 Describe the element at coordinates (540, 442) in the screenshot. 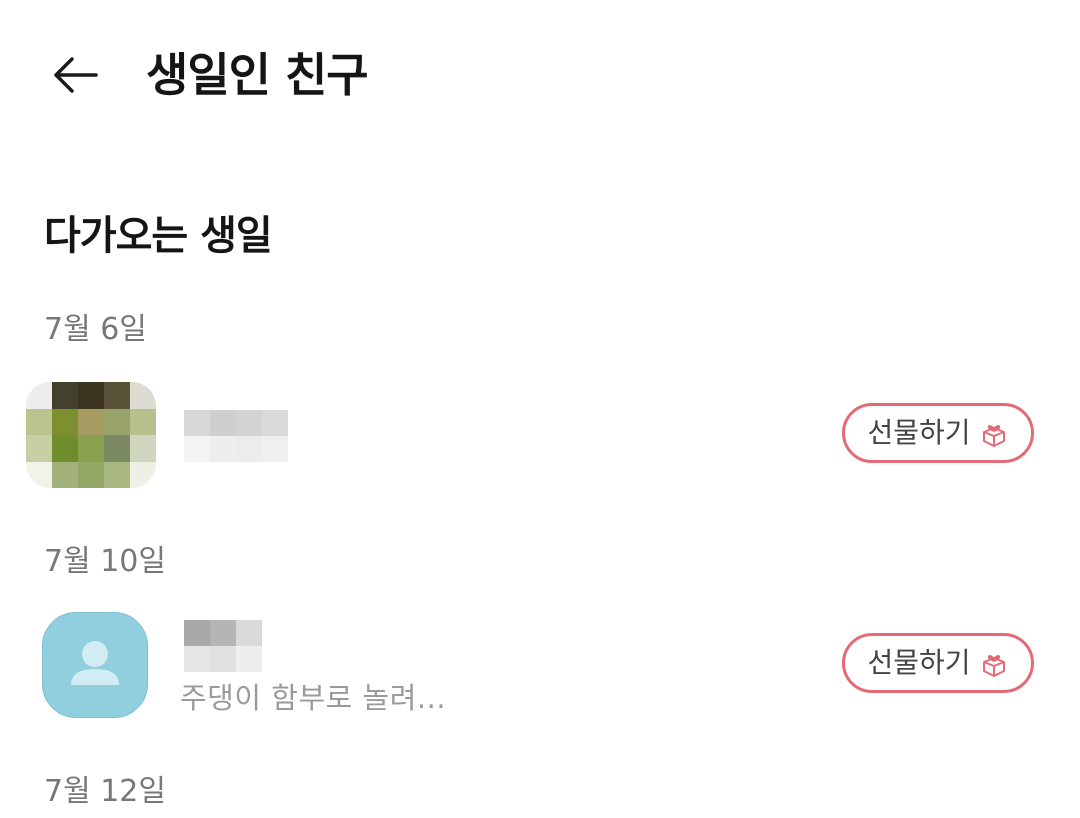

I see `friend-row: 선물하기` at that location.